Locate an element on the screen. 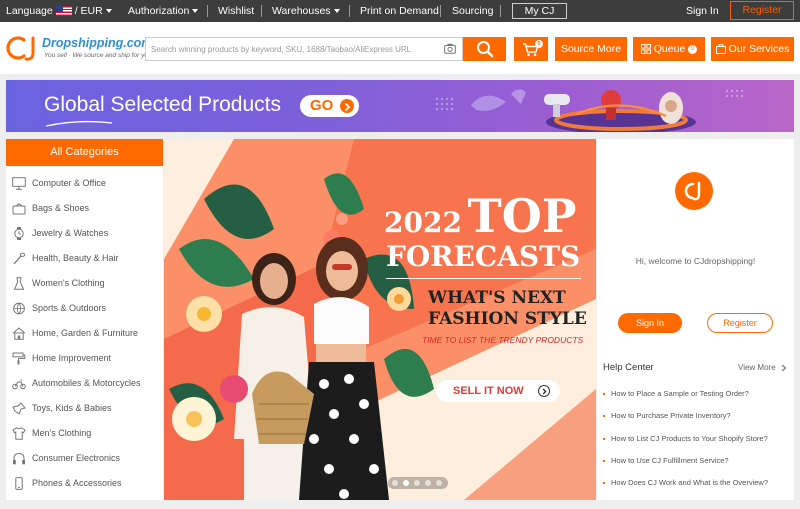 This screenshot has width=800, height=509. warehouses-menu: Warehouses is located at coordinates (306, 11).